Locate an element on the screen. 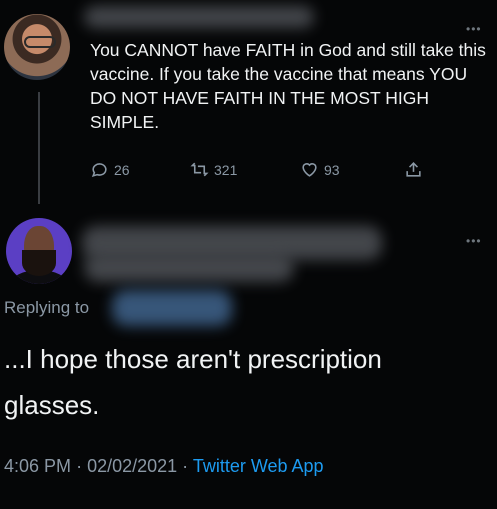 The image size is (497, 509). heart-icon is located at coordinates (309, 170).